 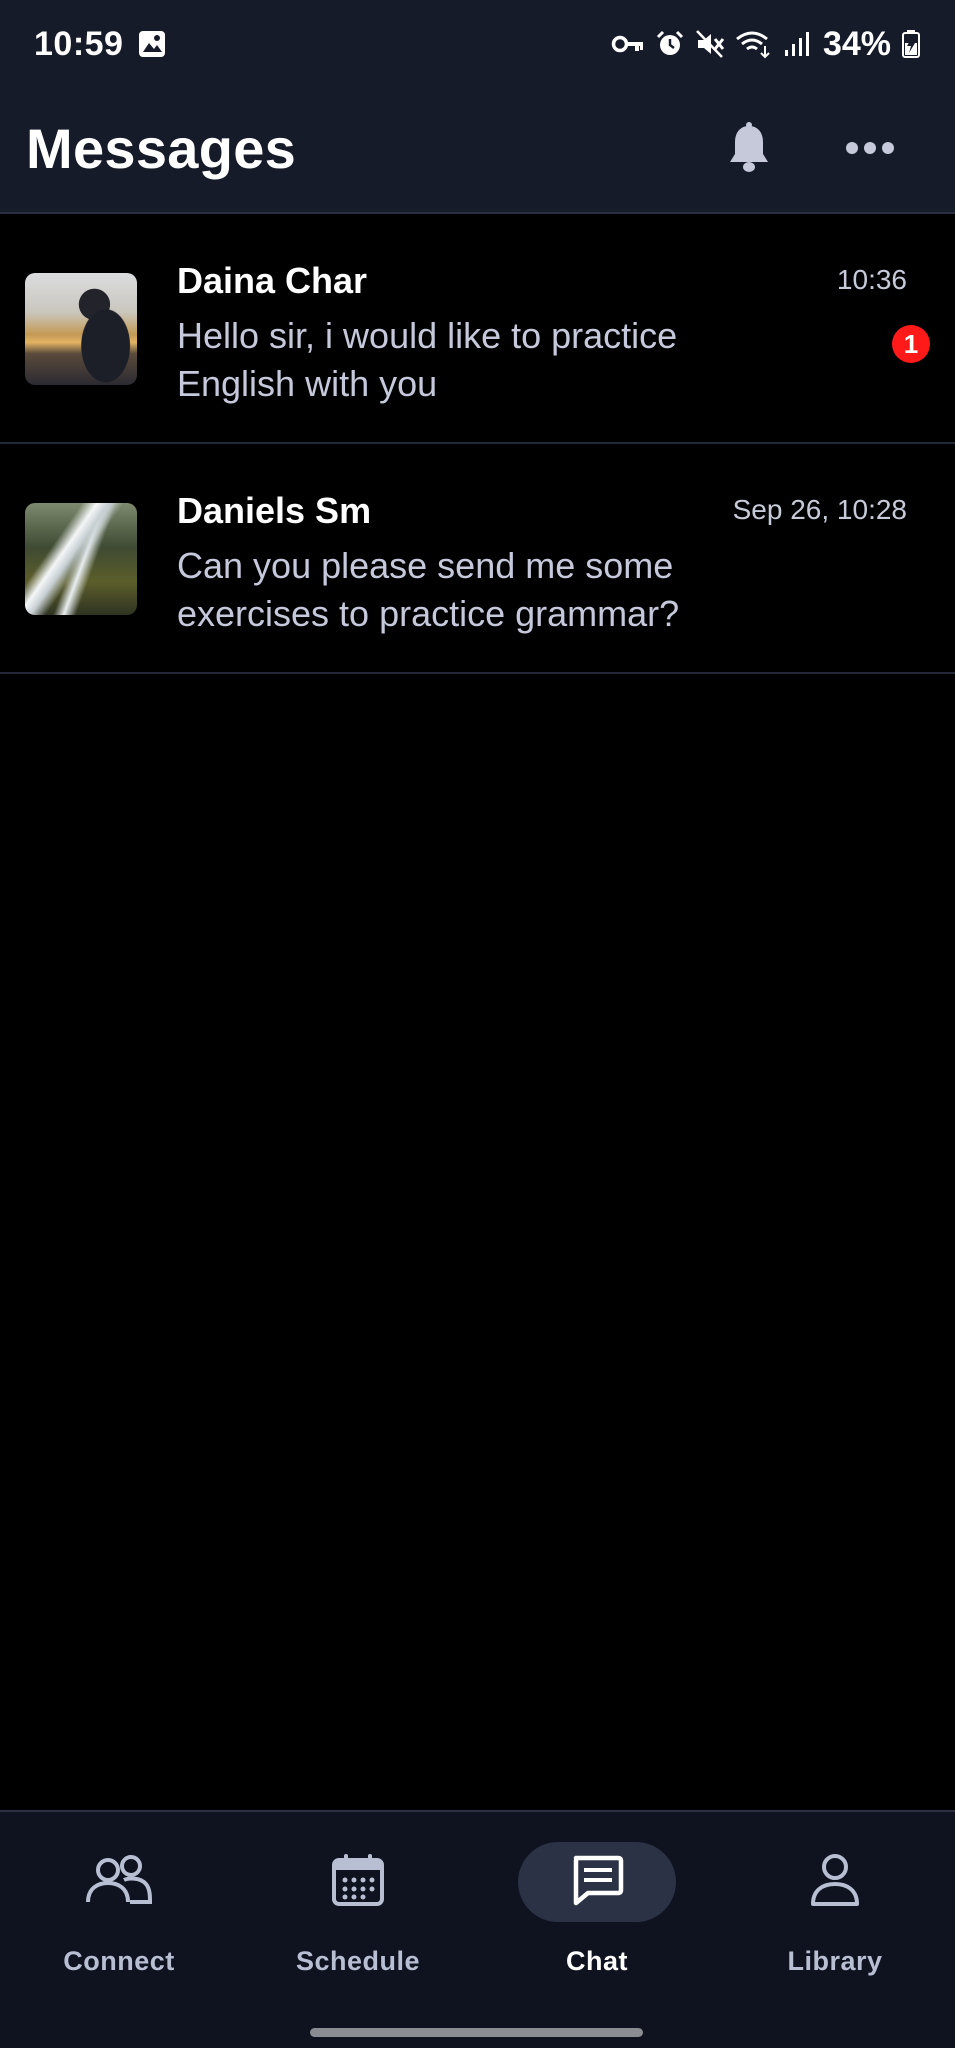 I want to click on bottom-nav: Connect Schedule Chat Library, so click(x=477, y=1910).